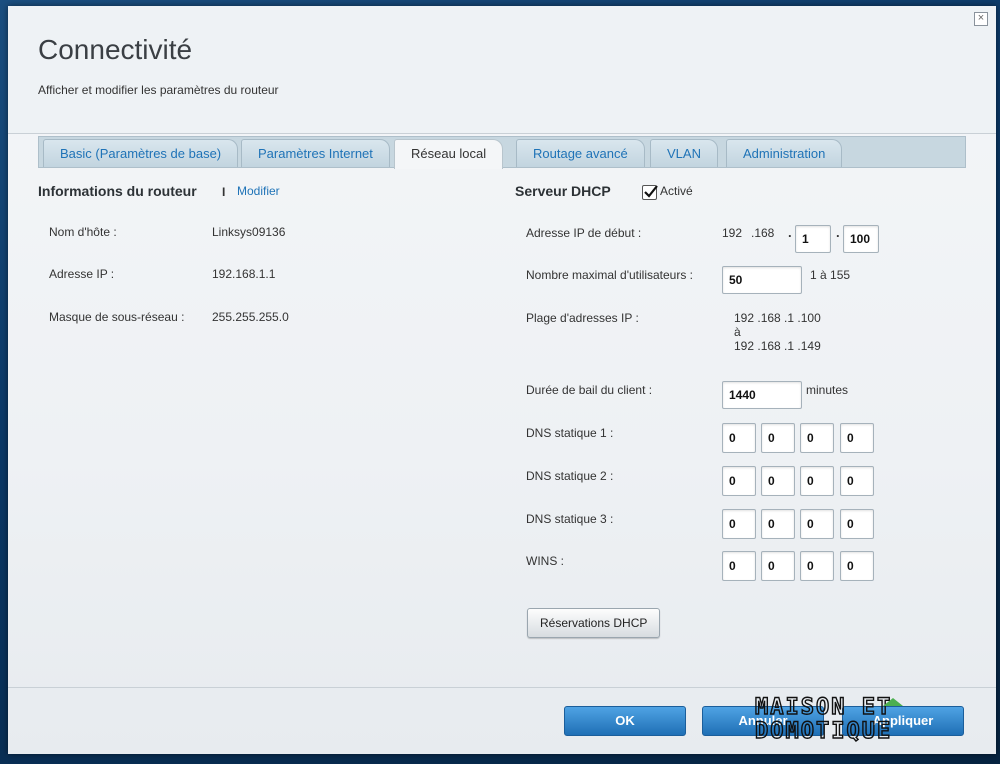 This screenshot has height=764, width=1000. I want to click on edit-router-link: Modifier, so click(258, 191).